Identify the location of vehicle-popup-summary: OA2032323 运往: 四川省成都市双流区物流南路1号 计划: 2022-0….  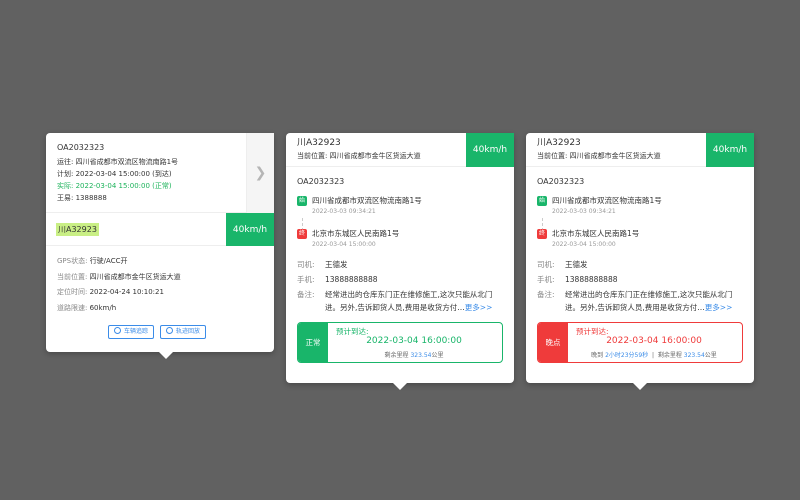
(160, 246).